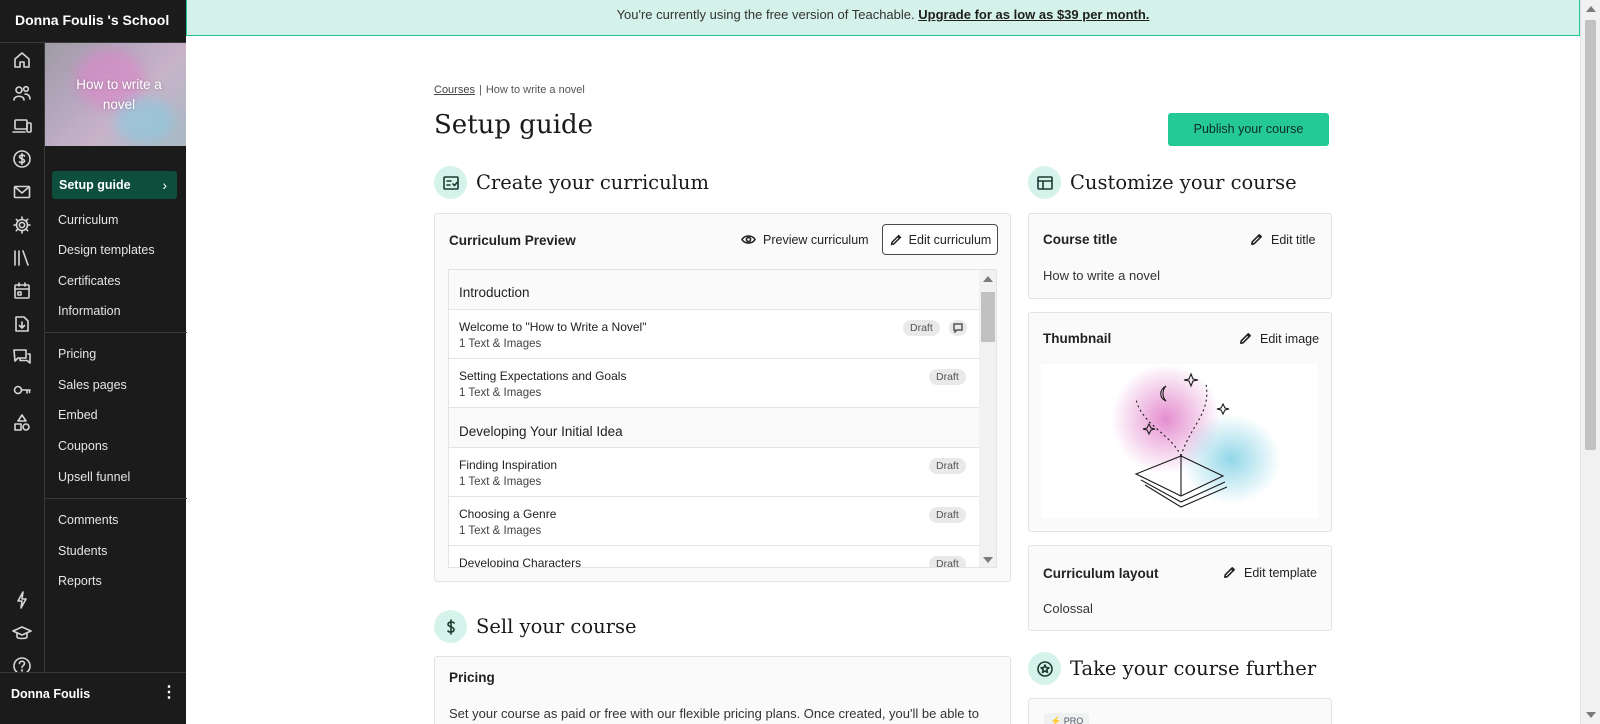 The height and width of the screenshot is (724, 1600). What do you see at coordinates (1248, 129) in the screenshot?
I see `publish-course-button: Publish your course` at bounding box center [1248, 129].